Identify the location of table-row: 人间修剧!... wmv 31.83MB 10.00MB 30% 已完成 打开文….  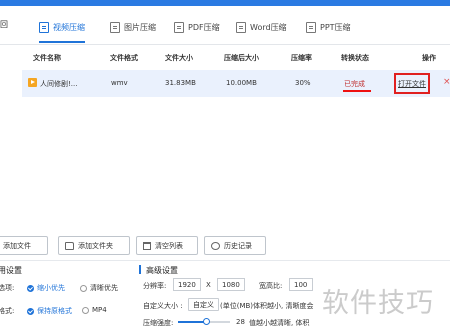
(236, 83).